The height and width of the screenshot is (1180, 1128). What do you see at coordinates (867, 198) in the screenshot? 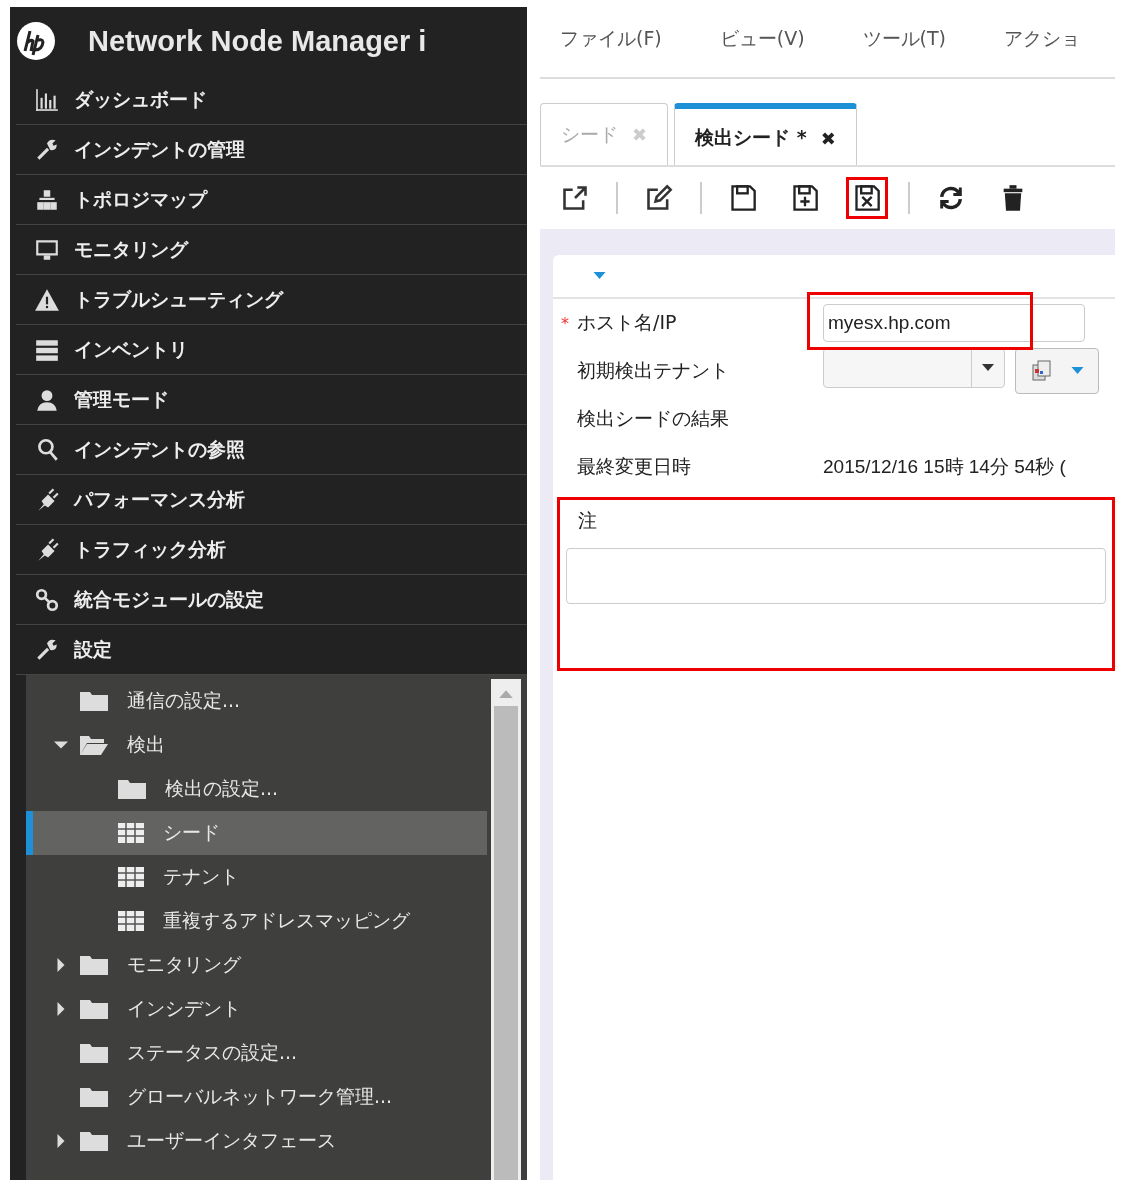
I see `save-close-icon` at bounding box center [867, 198].